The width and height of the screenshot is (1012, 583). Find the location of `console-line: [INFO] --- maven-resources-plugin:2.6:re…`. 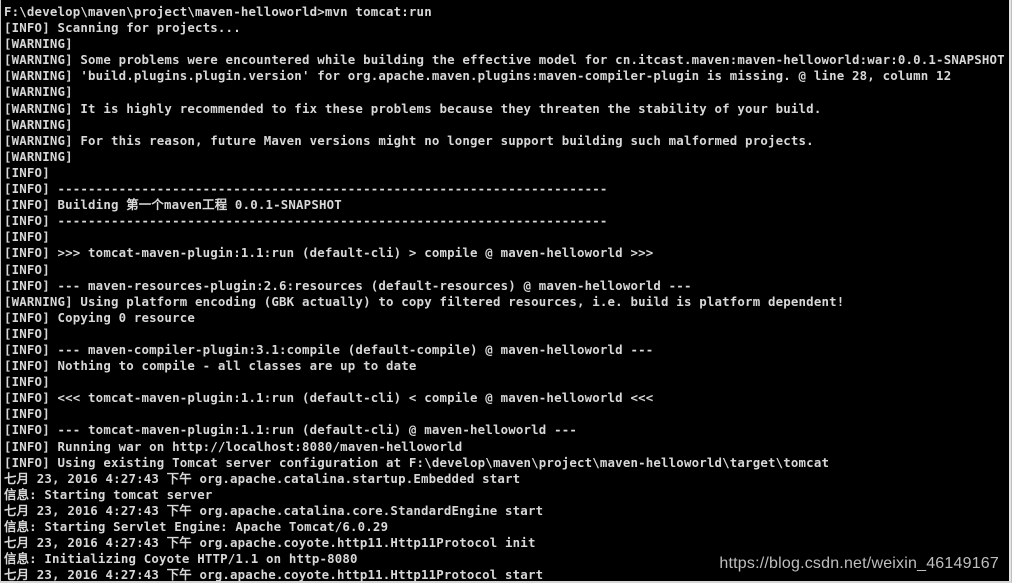

console-line: [INFO] --- maven-resources-plugin:2.6:re… is located at coordinates (348, 285).